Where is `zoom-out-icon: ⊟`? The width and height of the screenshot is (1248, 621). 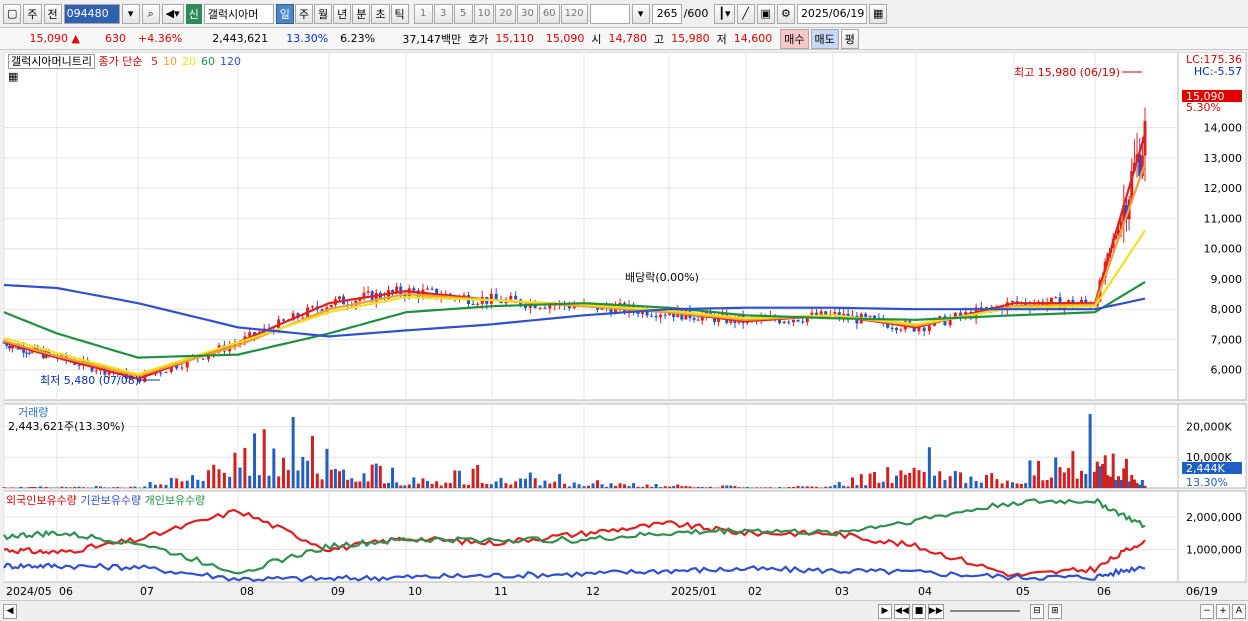
zoom-out-icon: ⊟ is located at coordinates (1037, 611).